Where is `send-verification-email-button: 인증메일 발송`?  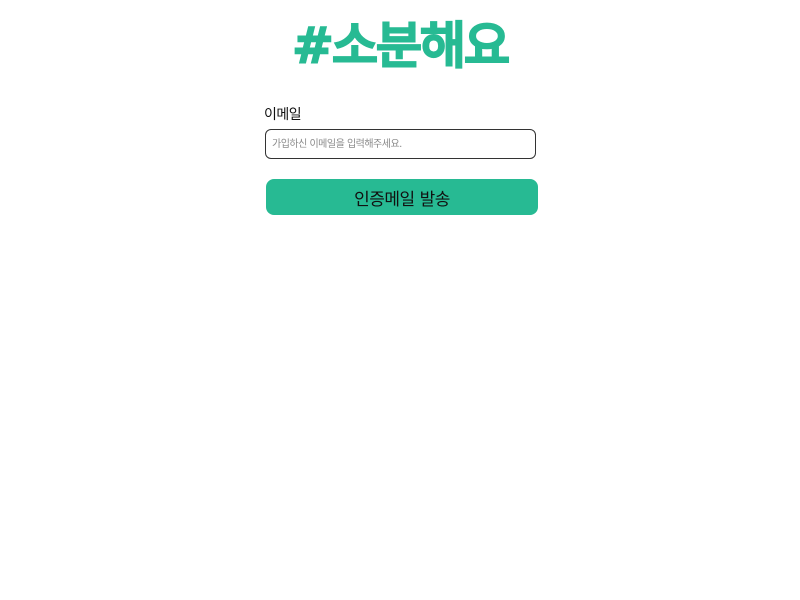 send-verification-email-button: 인증메일 발송 is located at coordinates (402, 197).